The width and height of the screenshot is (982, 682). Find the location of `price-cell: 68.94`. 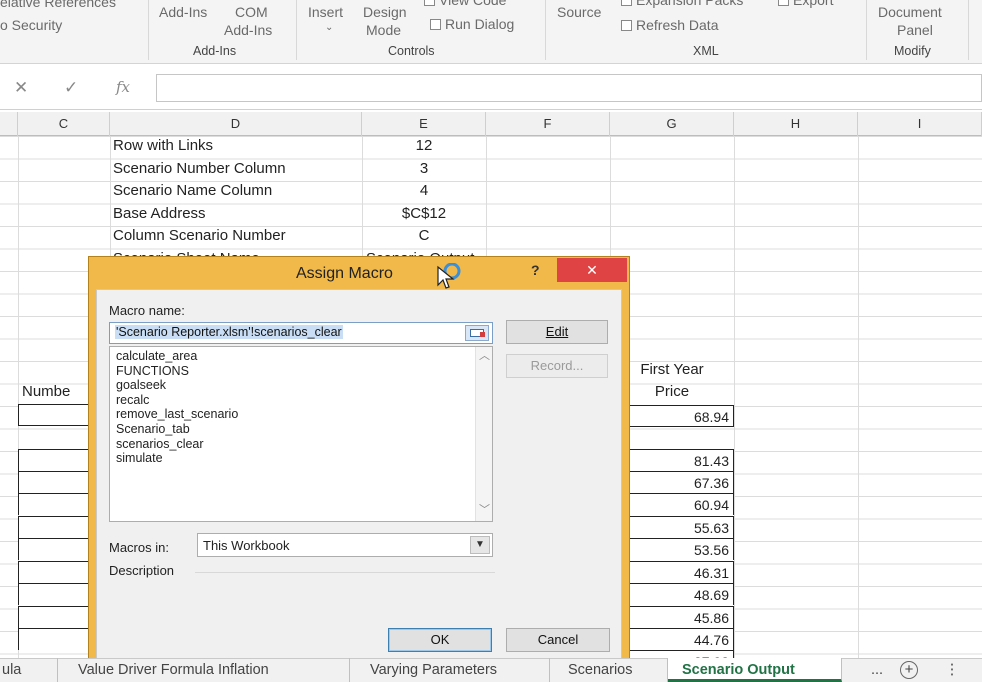

price-cell: 68.94 is located at coordinates (674, 416).